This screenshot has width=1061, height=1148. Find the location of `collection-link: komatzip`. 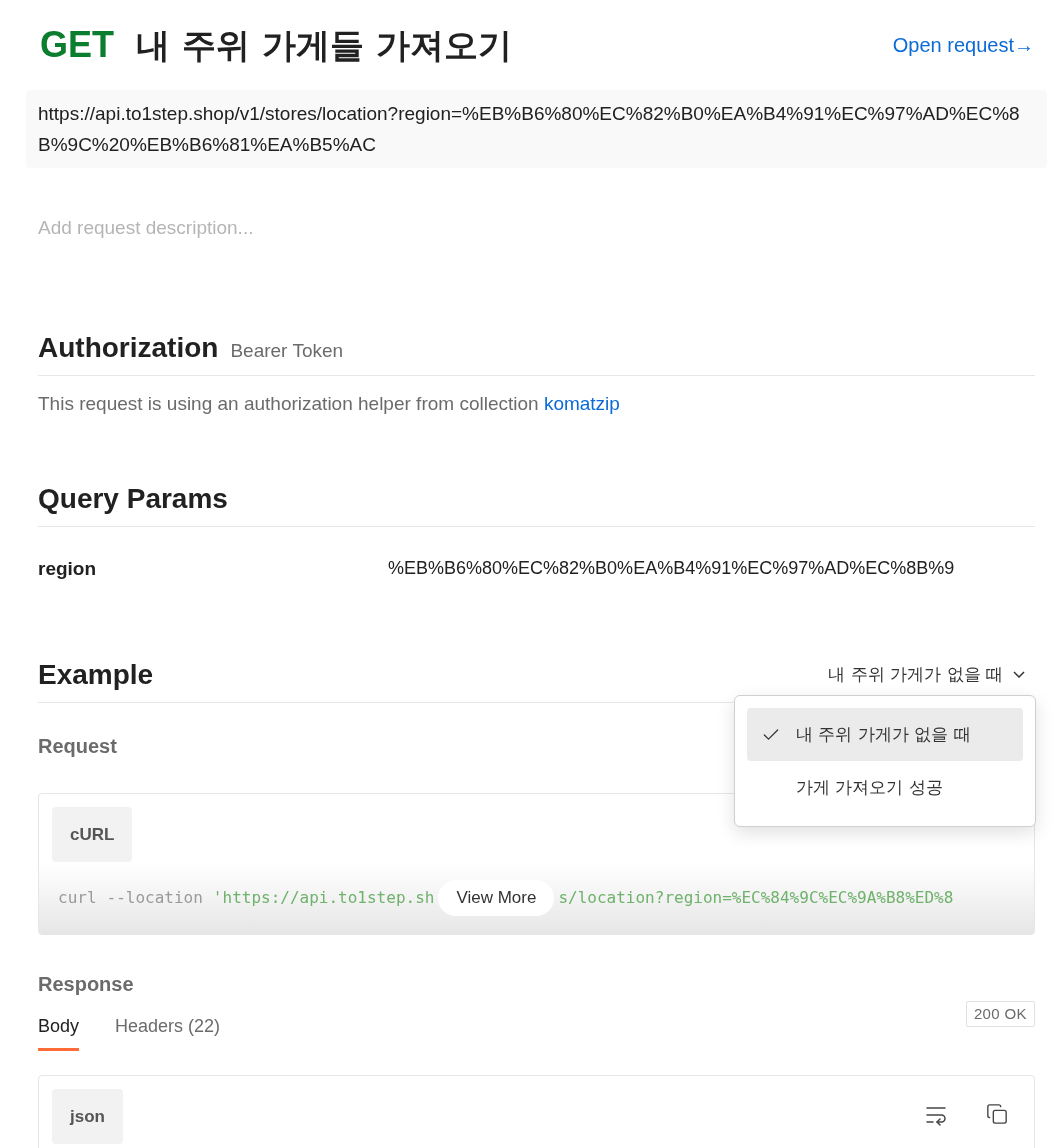

collection-link: komatzip is located at coordinates (581, 403).